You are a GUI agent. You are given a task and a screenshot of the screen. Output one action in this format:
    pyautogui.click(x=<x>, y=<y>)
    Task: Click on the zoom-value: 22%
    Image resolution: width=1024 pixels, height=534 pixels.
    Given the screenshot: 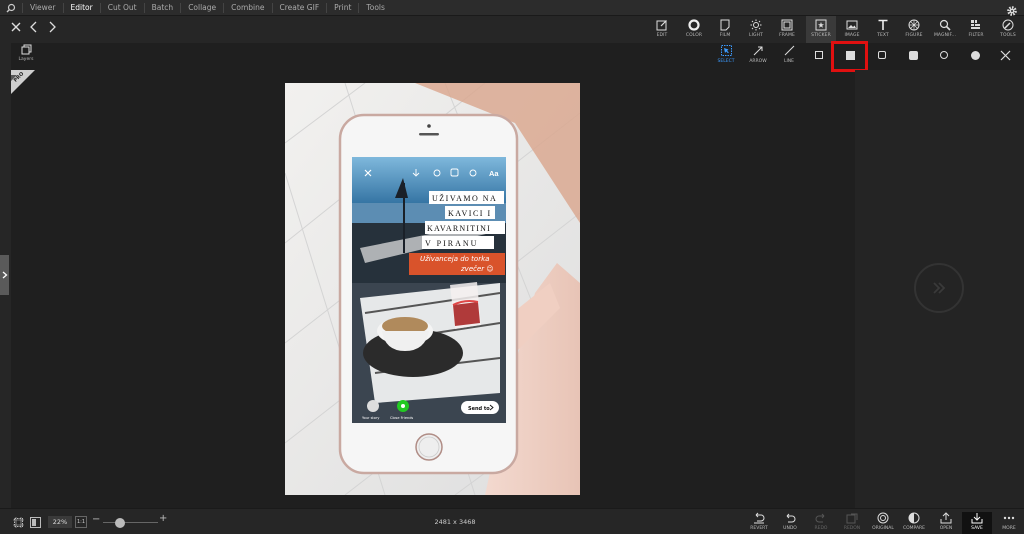 What is the action you would take?
    pyautogui.click(x=60, y=522)
    